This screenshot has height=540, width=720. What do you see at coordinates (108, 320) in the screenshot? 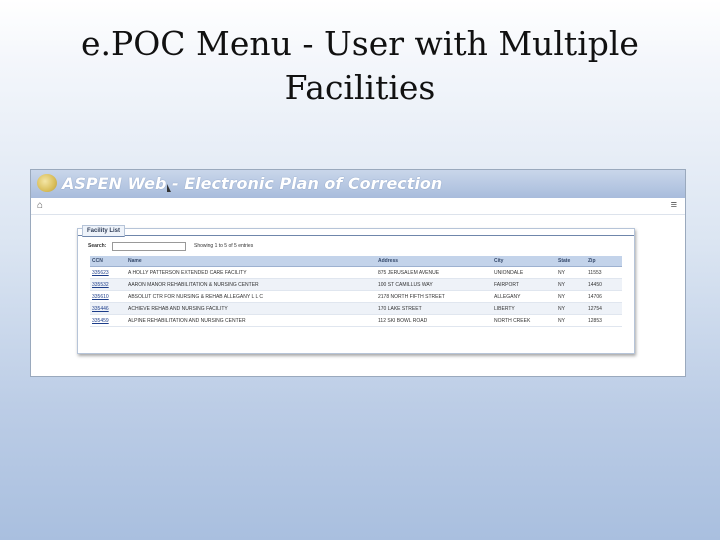
I see `ccn-link: 335459` at bounding box center [108, 320].